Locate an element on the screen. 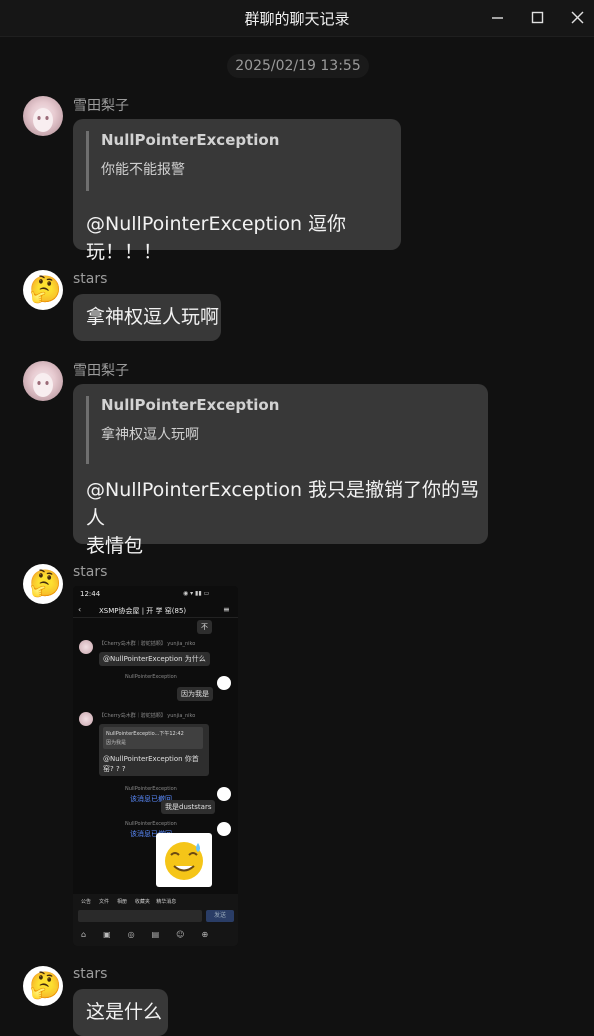 This screenshot has height=1036, width=594. input-panel: 公告 文件 相册 收藏夹 精华消息 发送 ⌂▣◎▤☺⊕ is located at coordinates (155, 920).